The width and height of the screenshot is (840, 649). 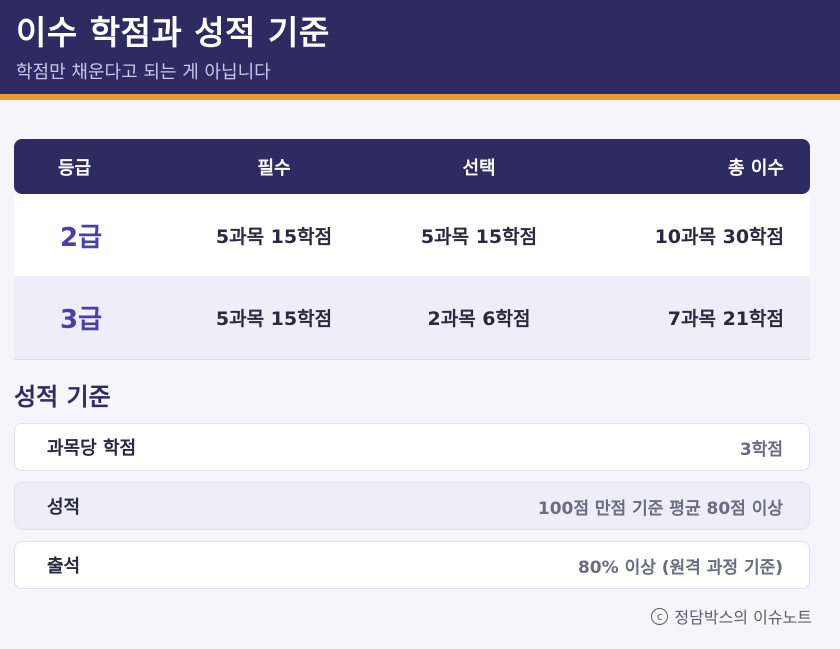 What do you see at coordinates (761, 449) in the screenshot?
I see `criteria-value: 3학점` at bounding box center [761, 449].